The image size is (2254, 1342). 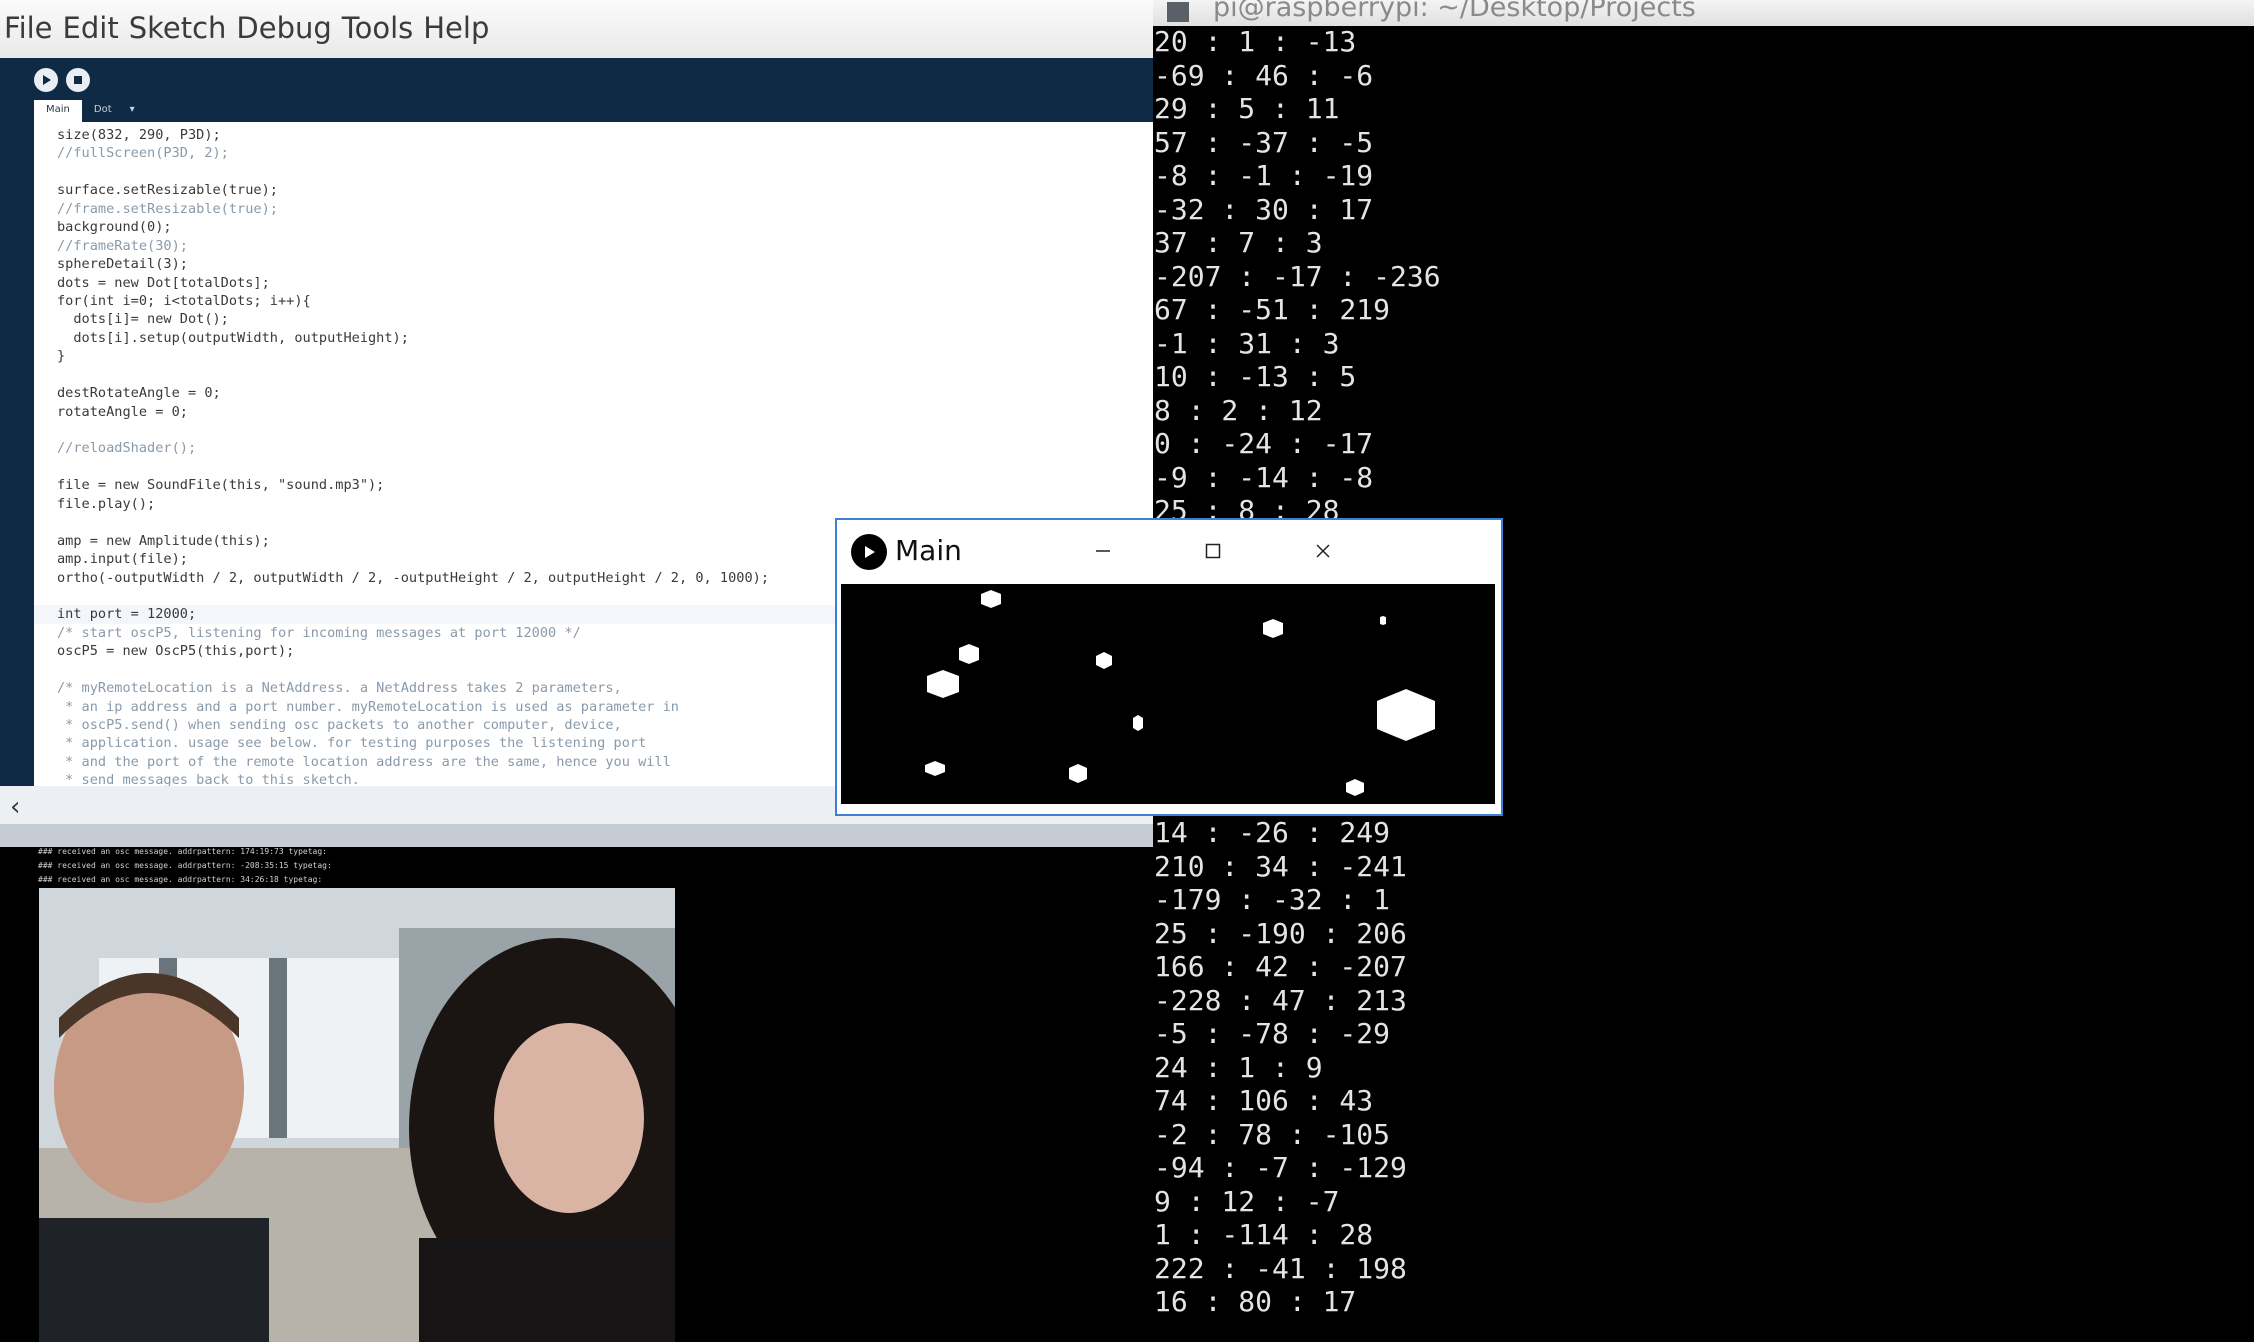 I want to click on terminal-line: -8 : -1 : -19, so click(x=1264, y=175).